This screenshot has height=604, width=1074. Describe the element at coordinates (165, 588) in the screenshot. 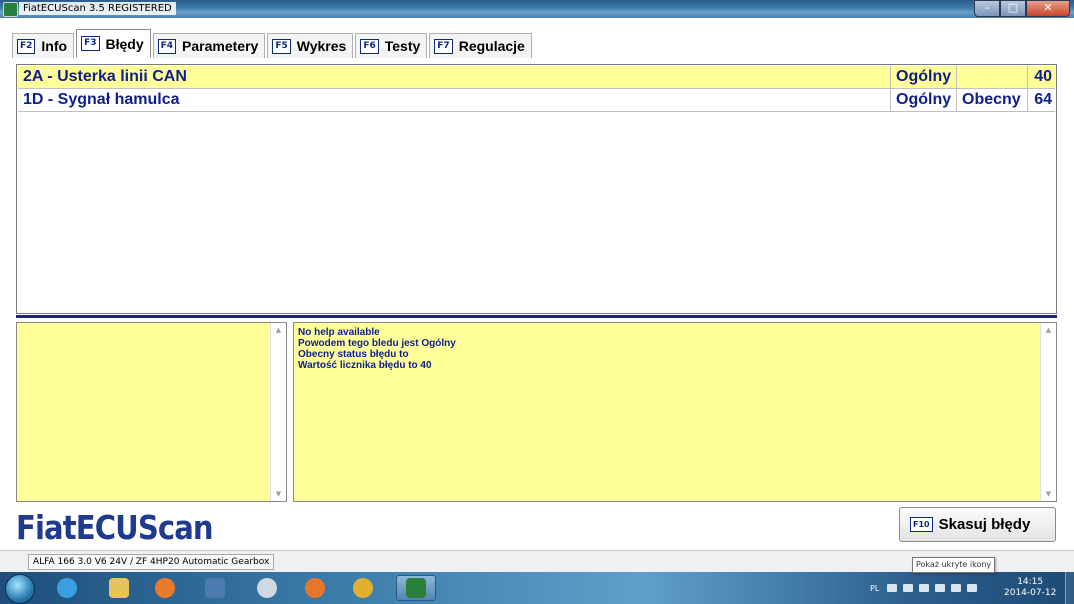

I see `media-player-icon` at that location.